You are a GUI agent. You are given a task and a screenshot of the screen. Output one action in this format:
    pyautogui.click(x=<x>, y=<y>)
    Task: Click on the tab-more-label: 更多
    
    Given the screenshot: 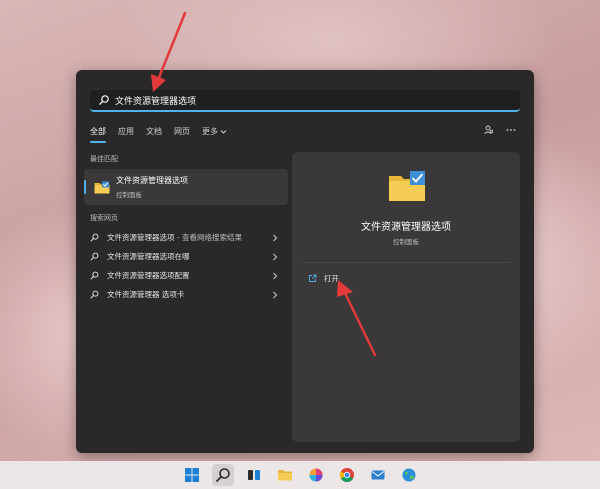 What is the action you would take?
    pyautogui.click(x=210, y=131)
    